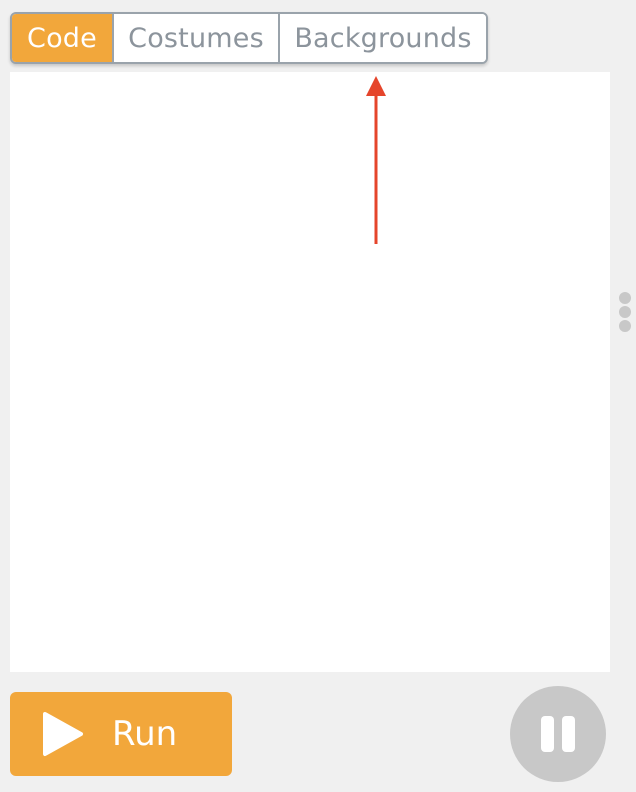 Image resolution: width=636 pixels, height=792 pixels. What do you see at coordinates (62, 38) in the screenshot?
I see `tab-code: Code` at bounding box center [62, 38].